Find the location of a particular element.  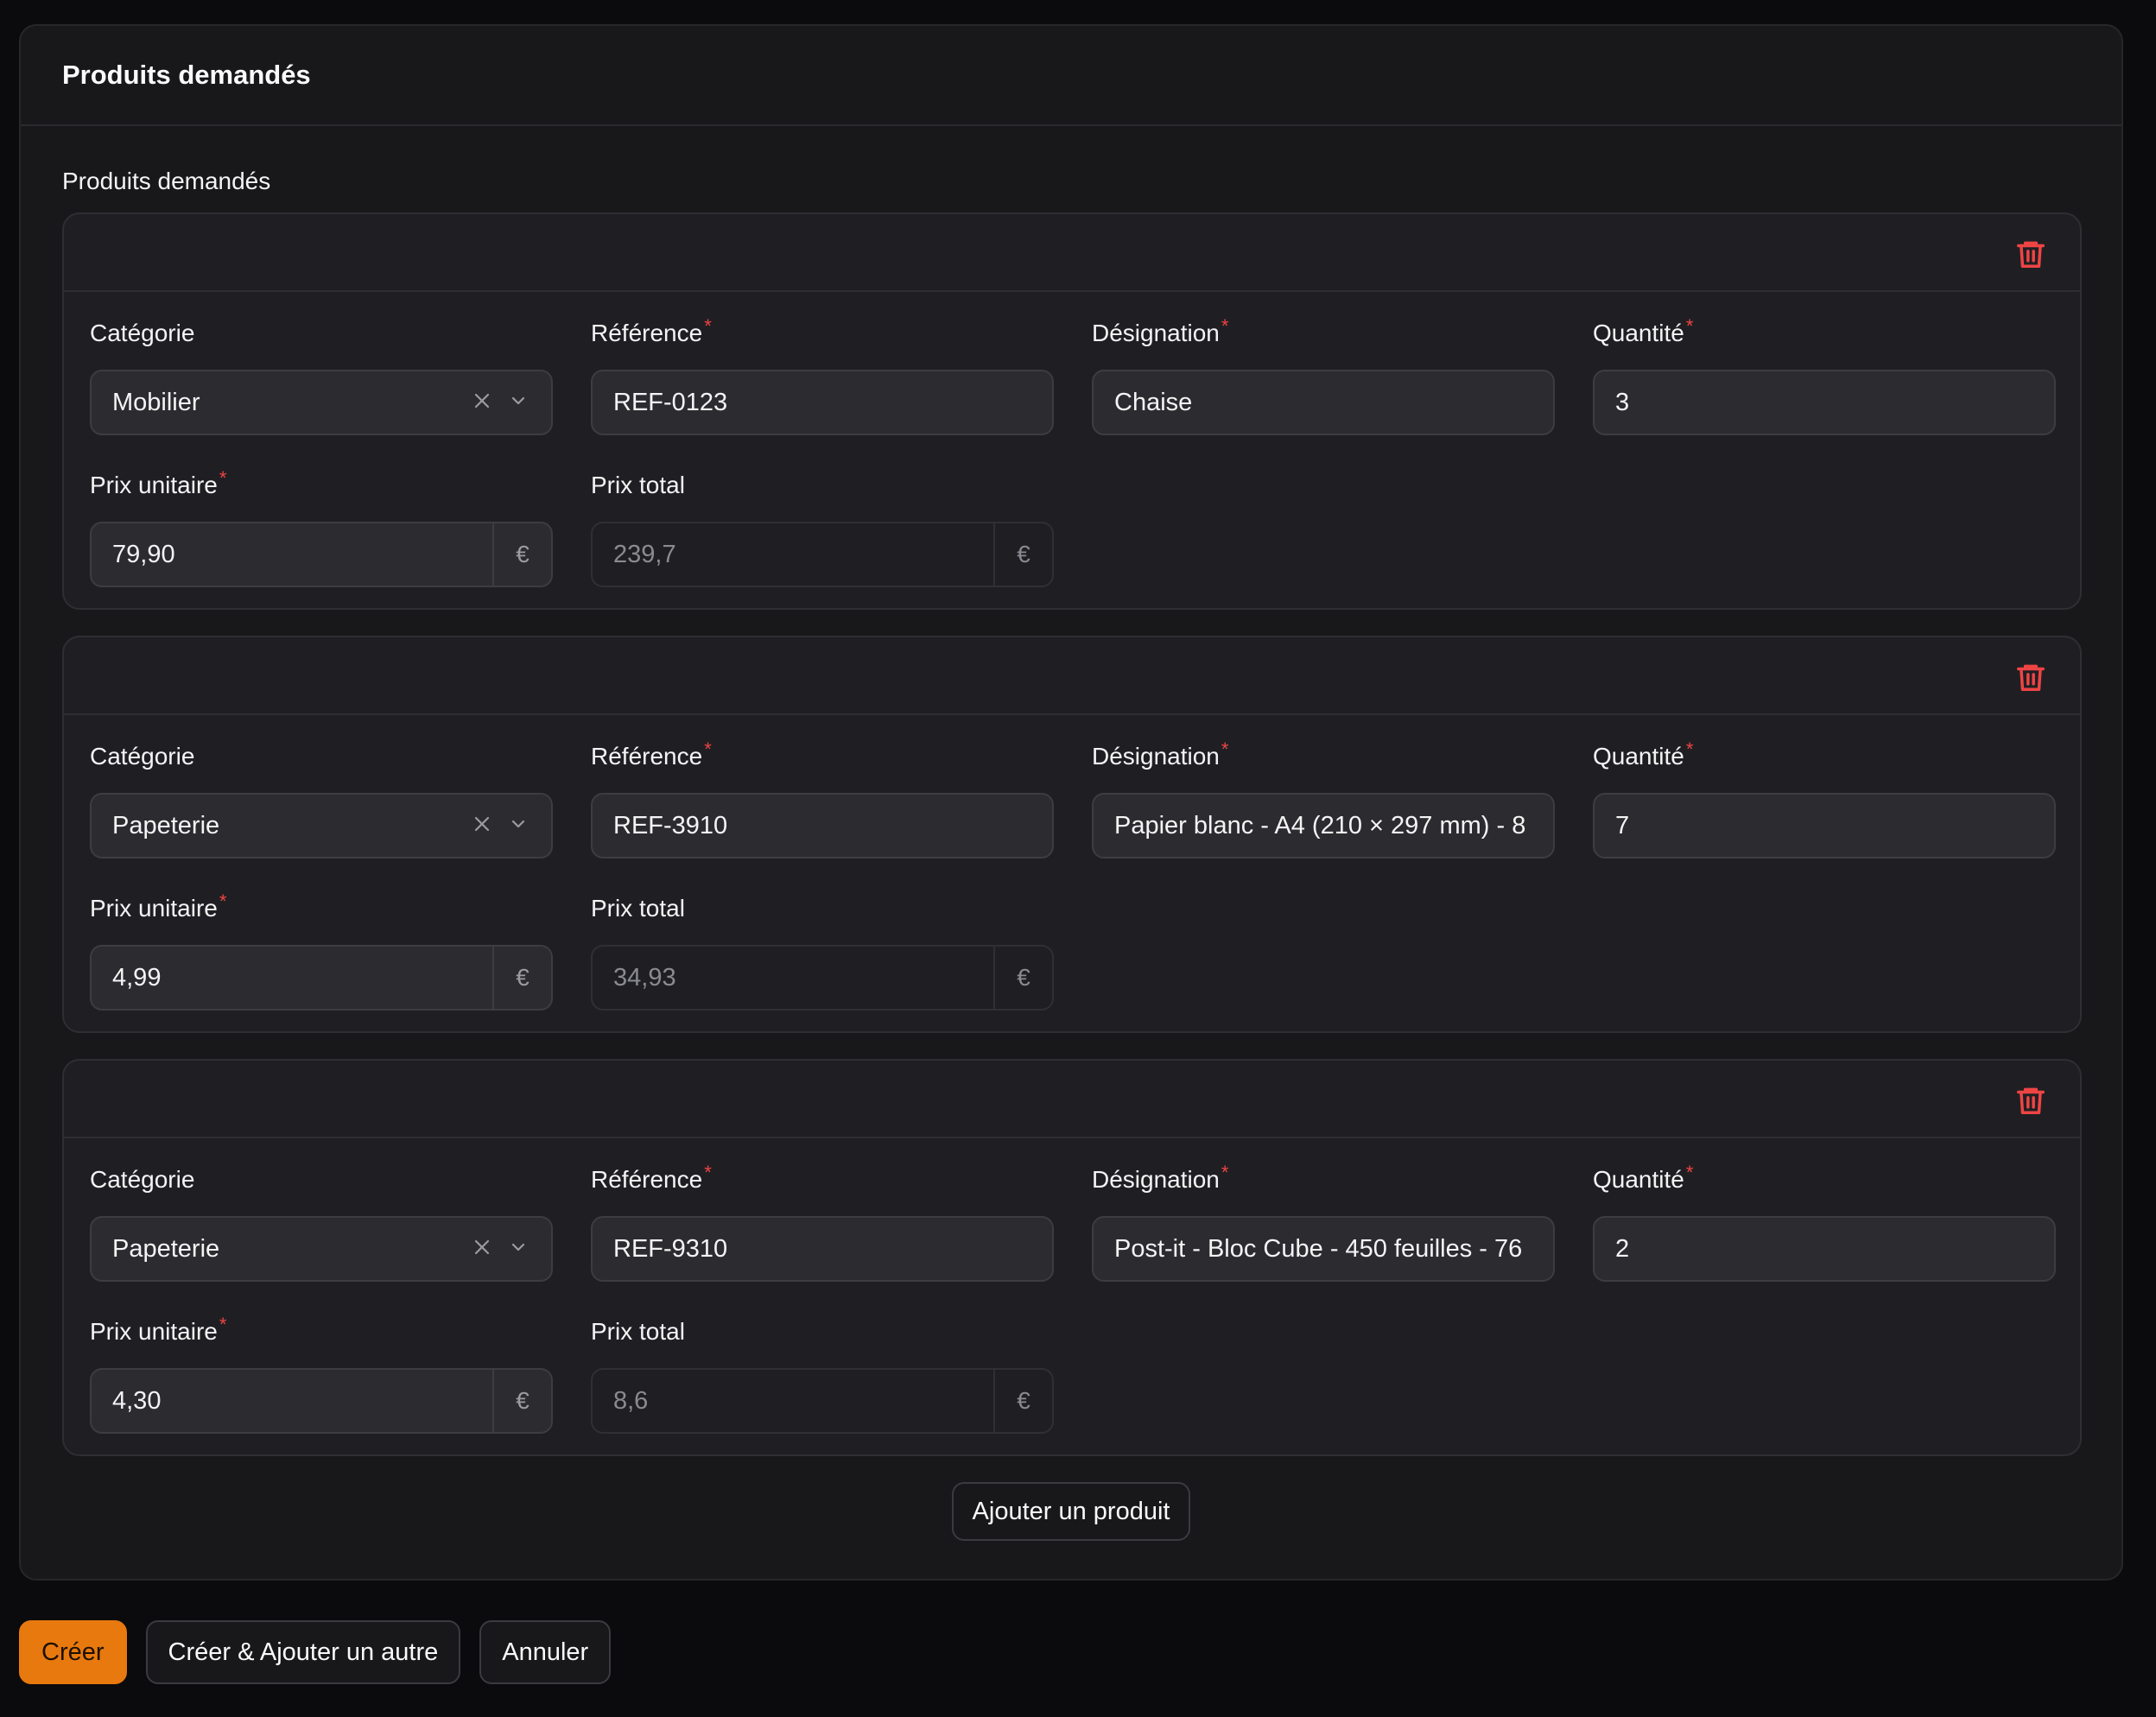

create-another-button: Créer & Ajouter un autre is located at coordinates (303, 1652).